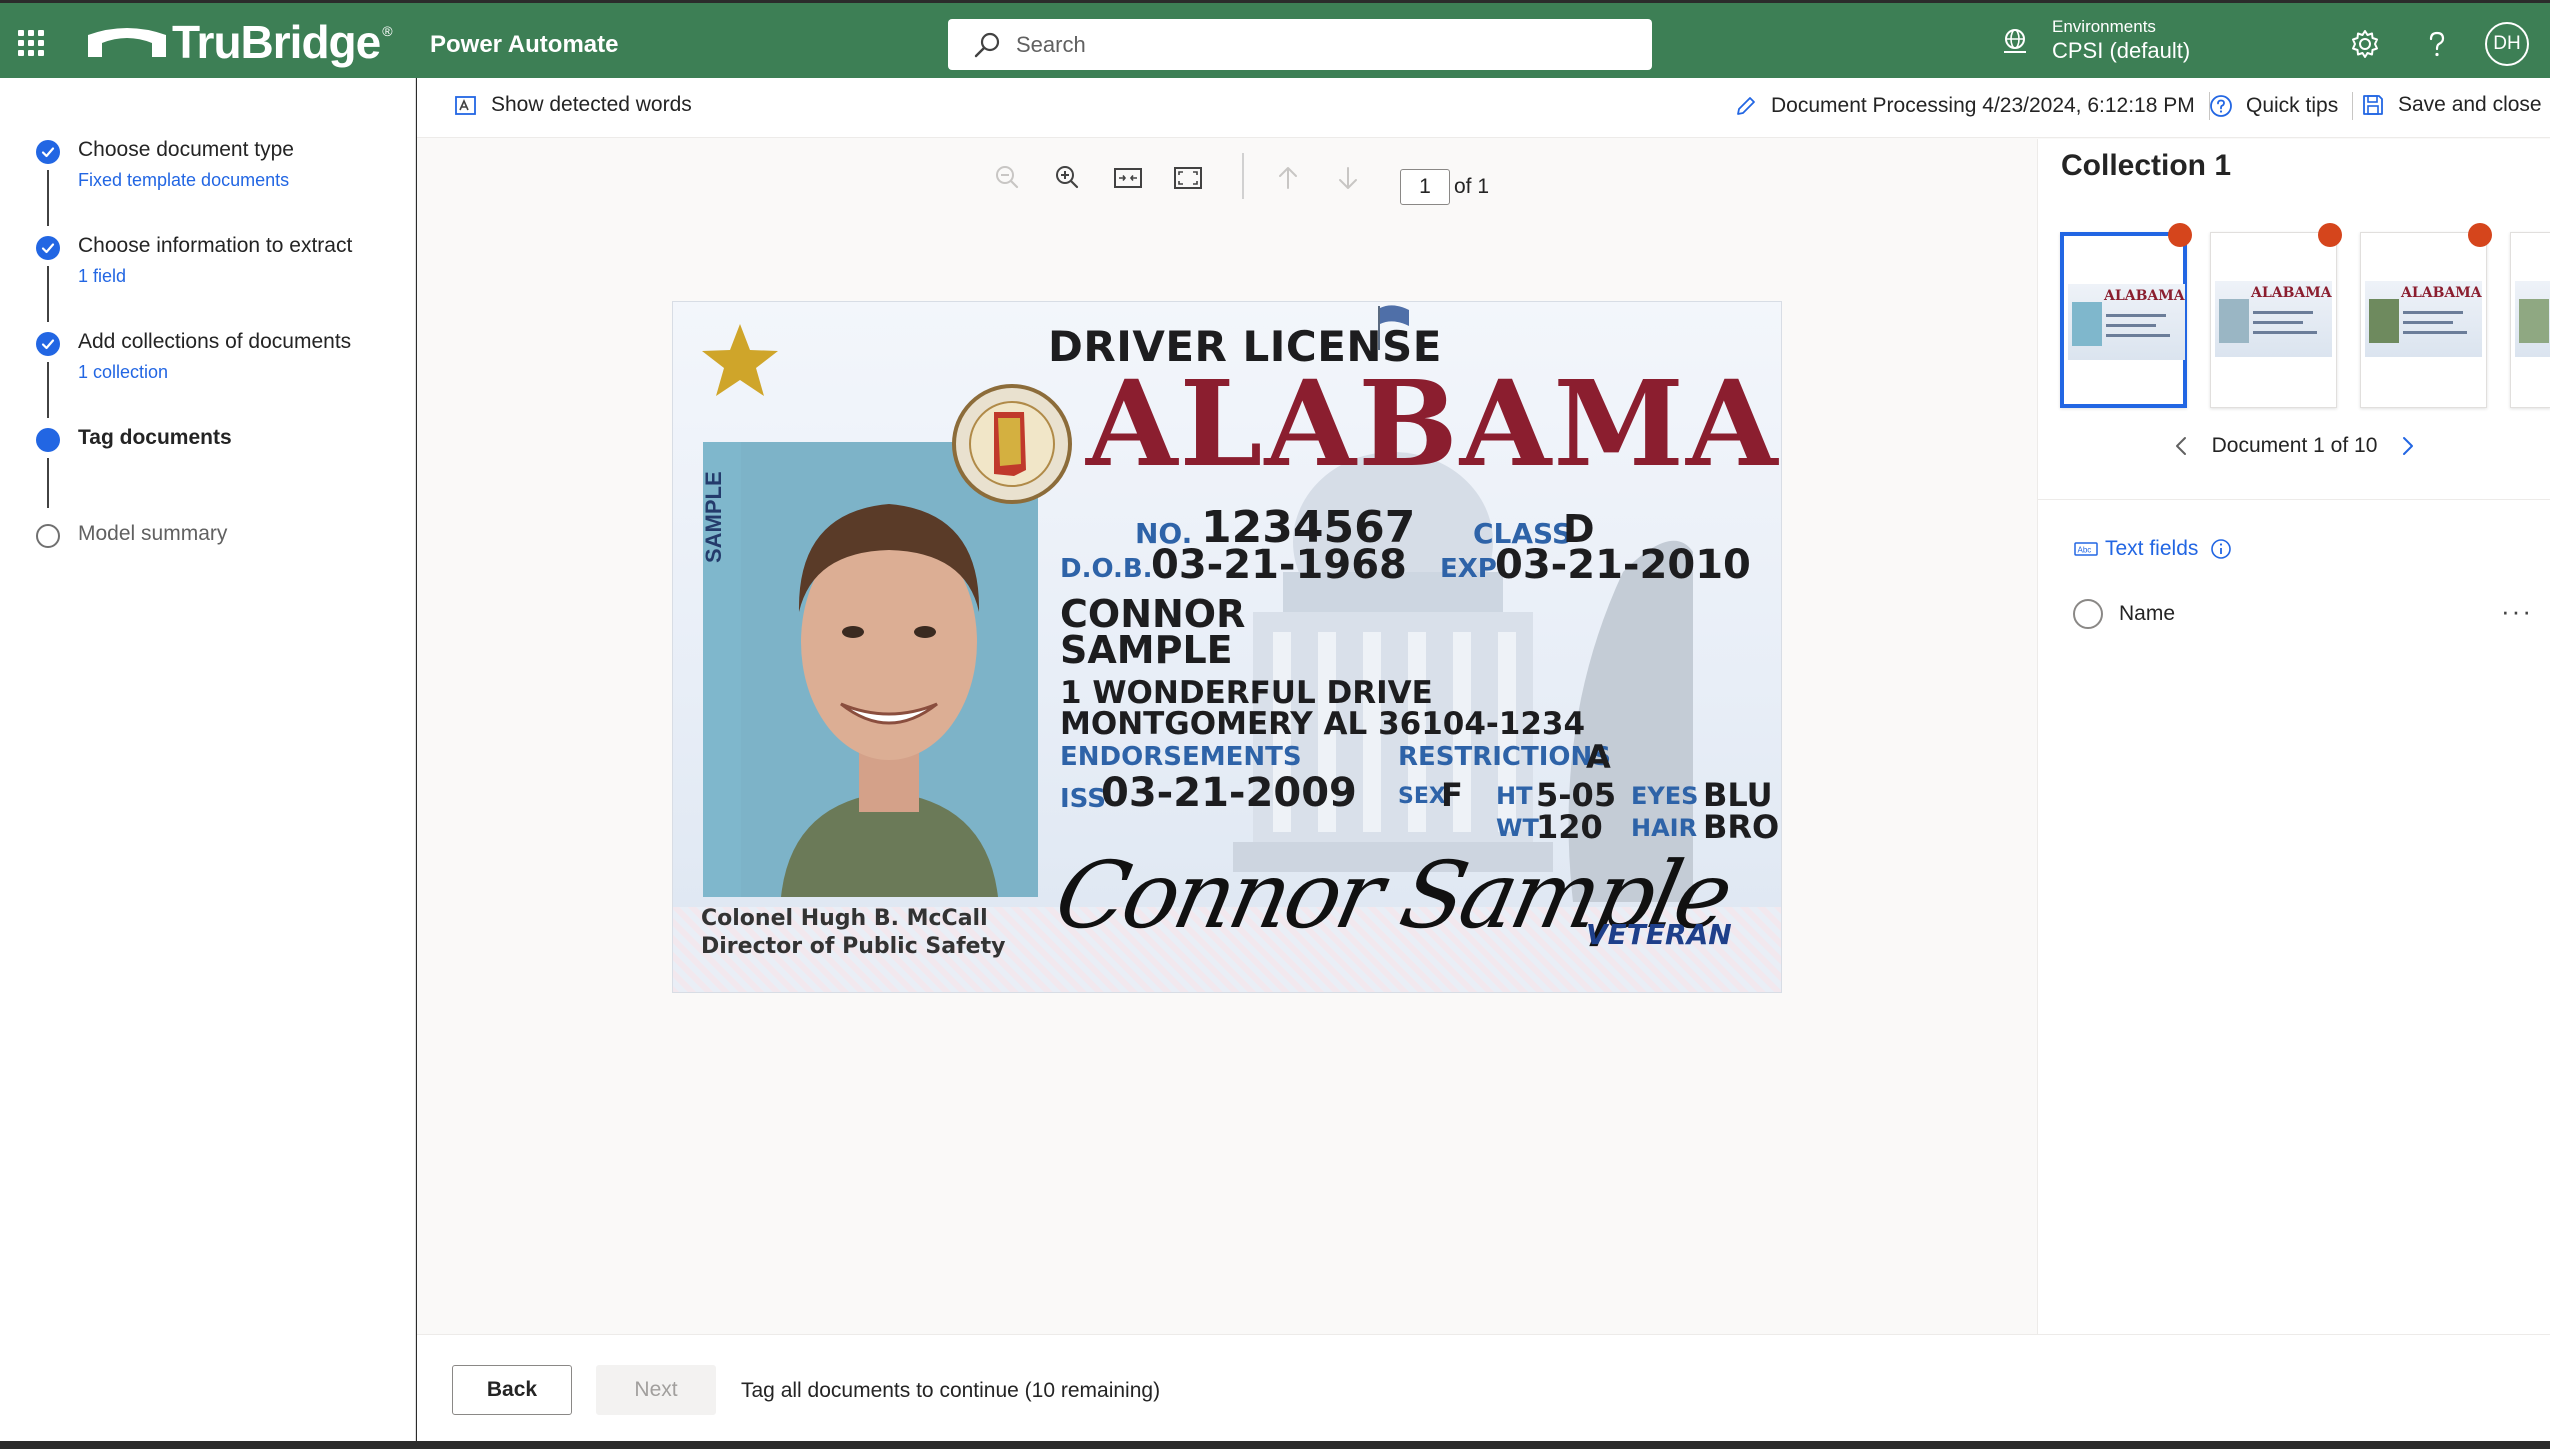  I want to click on previous-document-chevron-icon, so click(2182, 446).